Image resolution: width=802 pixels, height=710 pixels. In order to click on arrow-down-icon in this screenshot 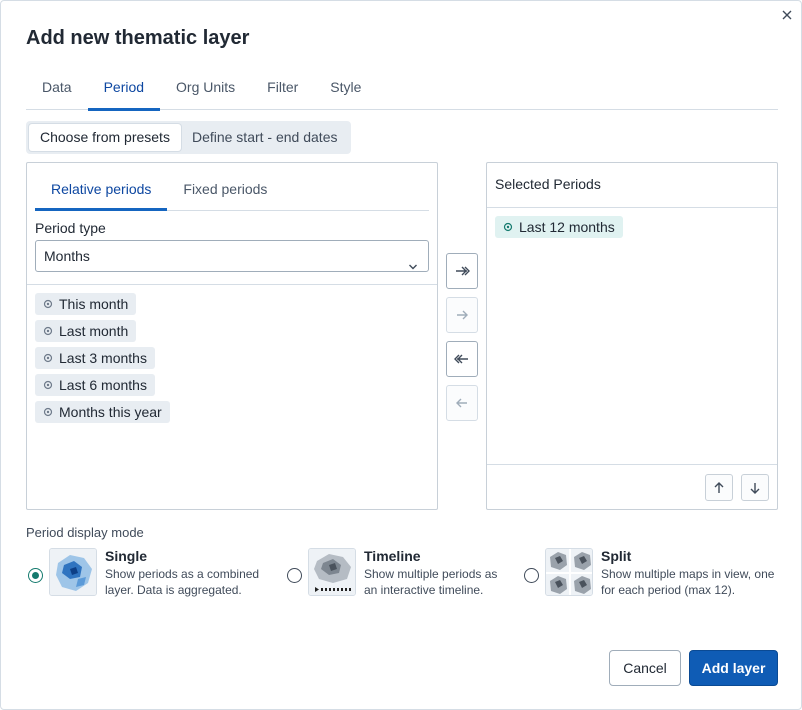, I will do `click(755, 488)`.